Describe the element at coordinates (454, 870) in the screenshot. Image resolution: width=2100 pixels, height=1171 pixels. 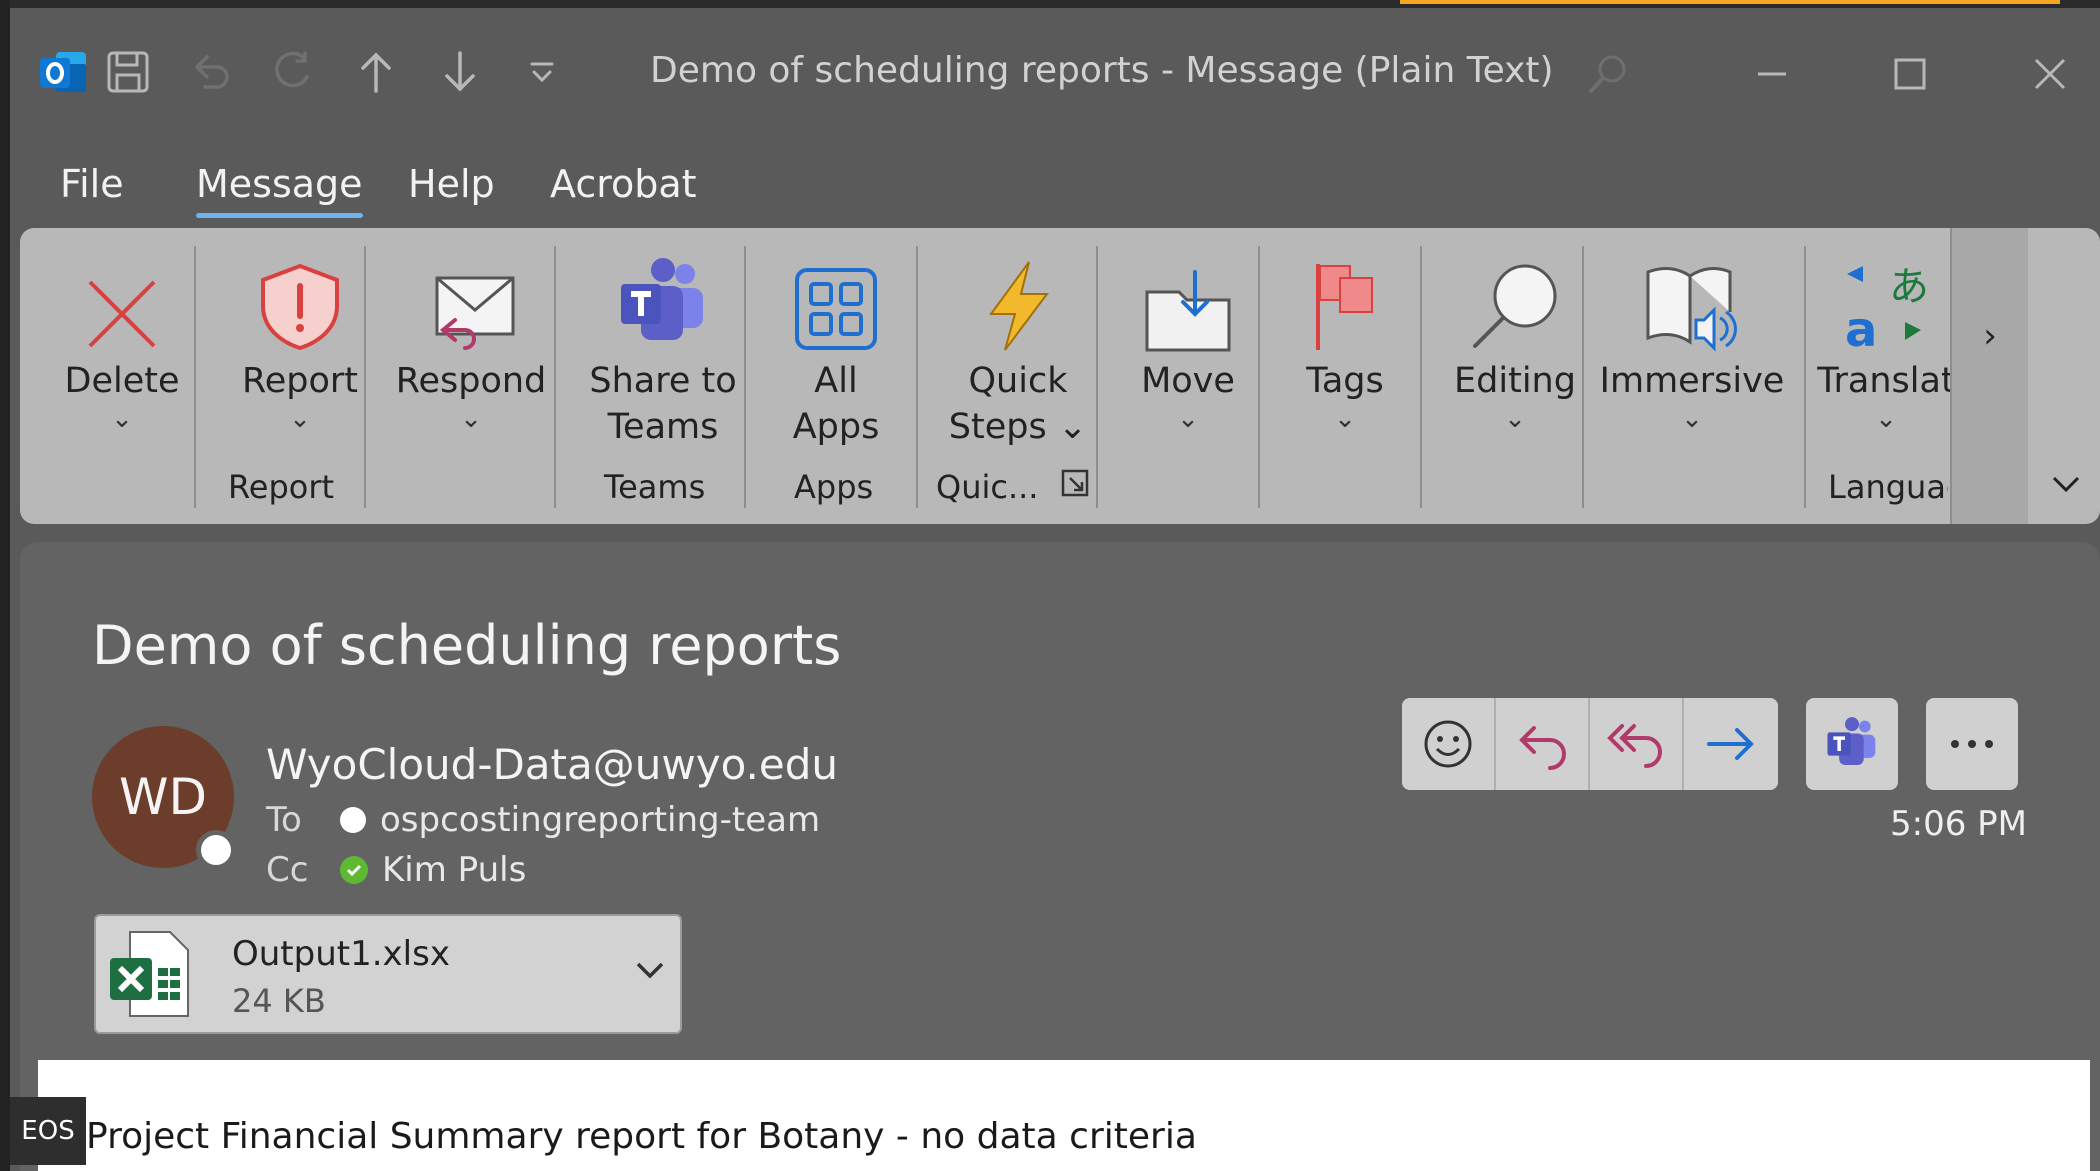
I see `cc-recipient: Kim Puls` at that location.